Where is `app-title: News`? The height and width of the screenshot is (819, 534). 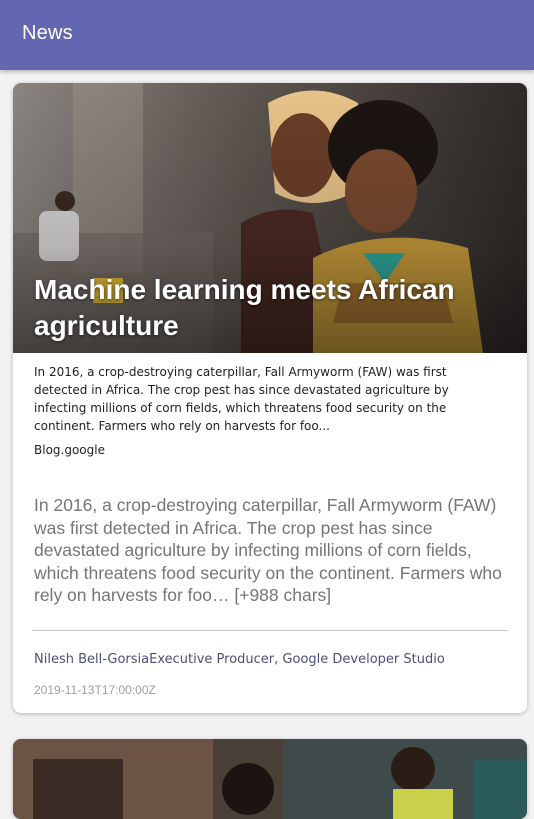
app-title: News is located at coordinates (47, 33).